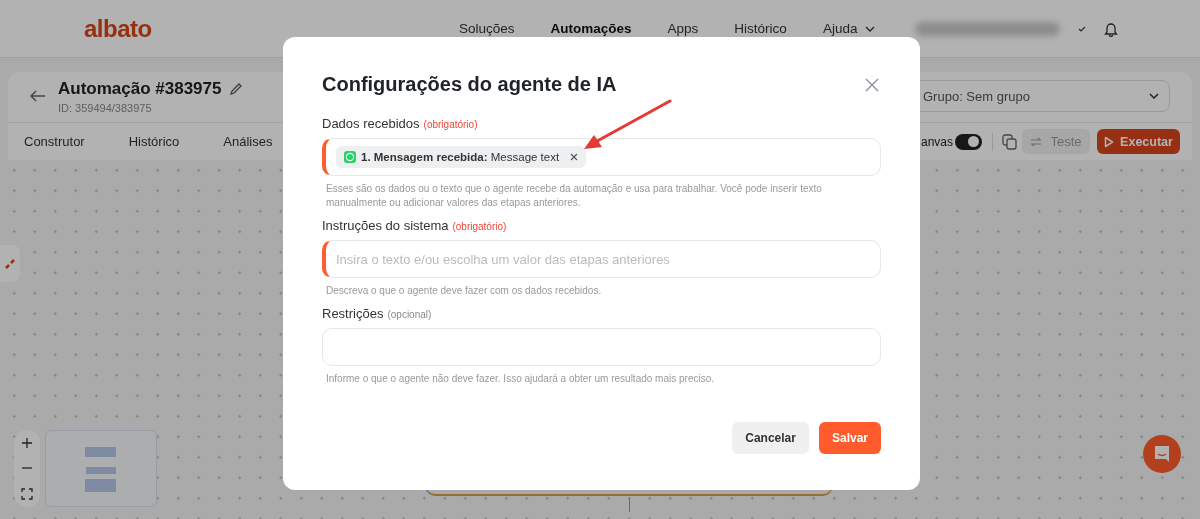  Describe the element at coordinates (1010, 141) in the screenshot. I see `copy-icon` at that location.